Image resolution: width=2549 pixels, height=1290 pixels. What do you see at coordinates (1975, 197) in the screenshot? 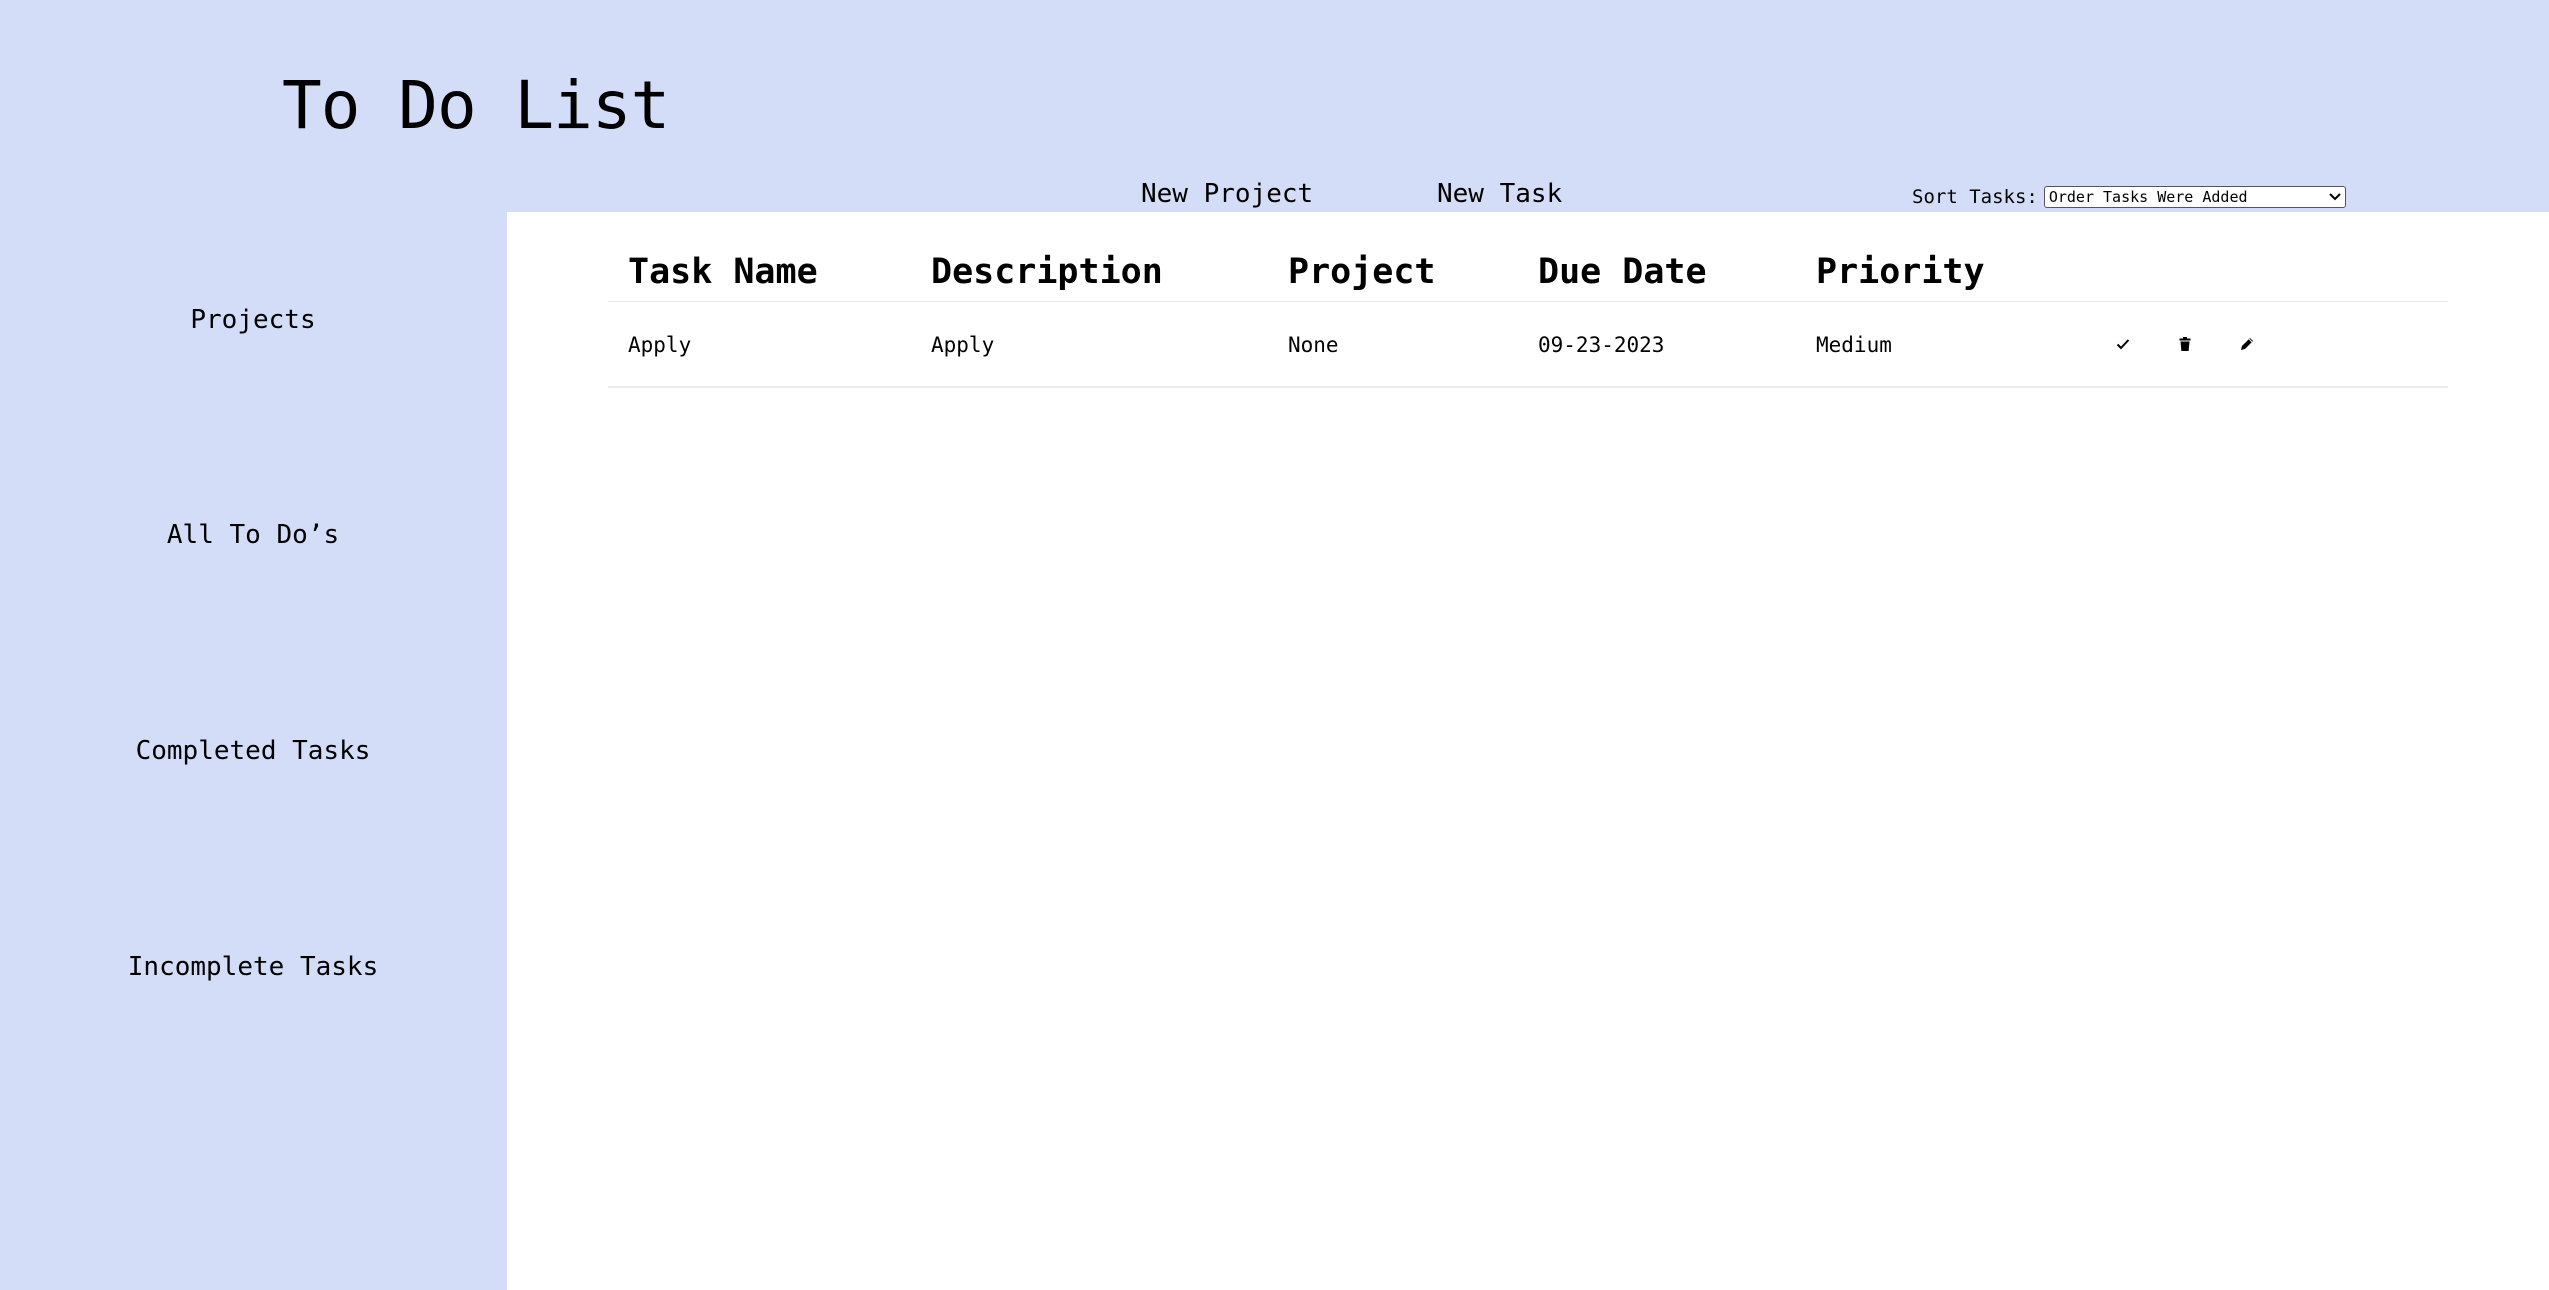
I see `sort-label: Sort Tasks:` at bounding box center [1975, 197].